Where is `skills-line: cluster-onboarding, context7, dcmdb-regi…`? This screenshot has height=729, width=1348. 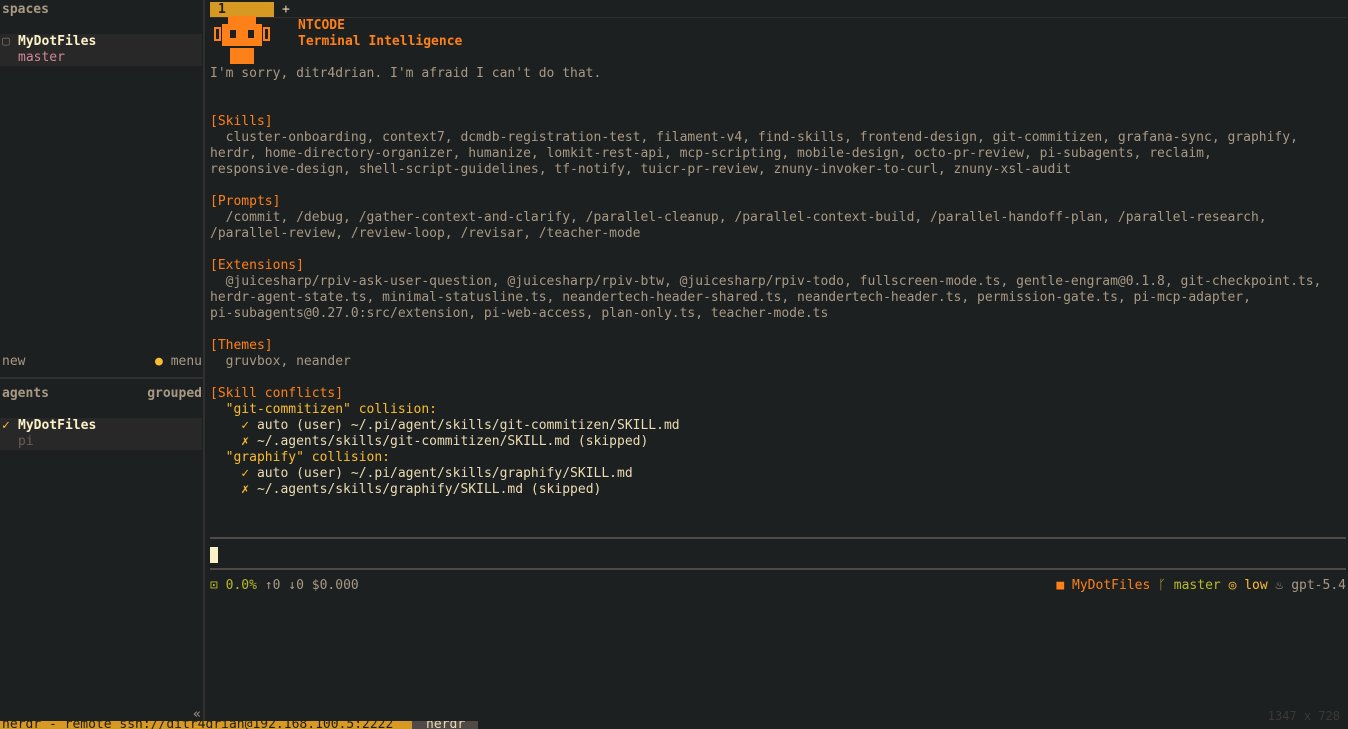
skills-line: cluster-onboarding, context7, dcmdb-regi… is located at coordinates (754, 137).